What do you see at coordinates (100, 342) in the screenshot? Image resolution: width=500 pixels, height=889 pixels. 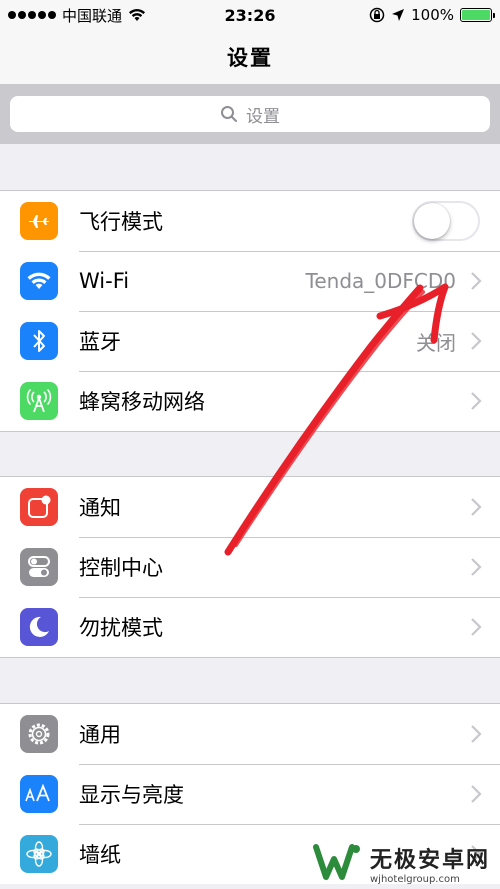 I see `row-label: 蓝牙` at bounding box center [100, 342].